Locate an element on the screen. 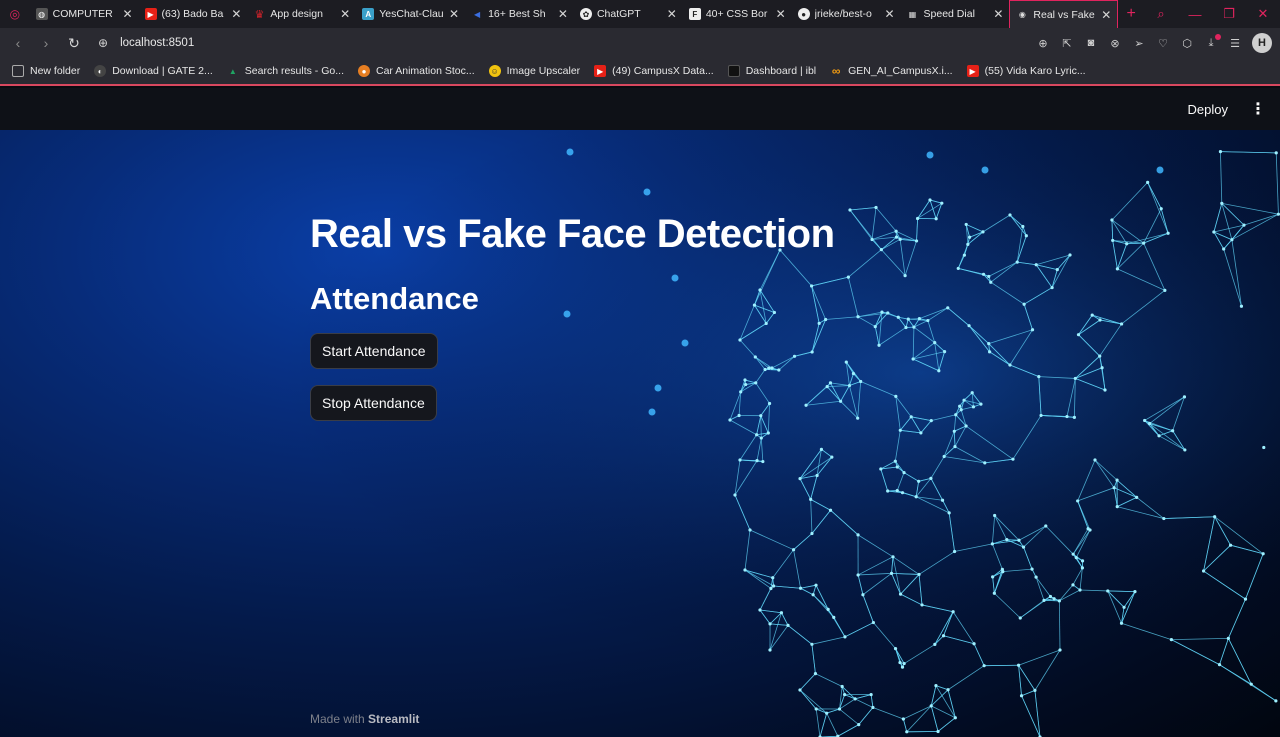 This screenshot has height=737, width=1280. send-icon: ➢ is located at coordinates (1139, 43).